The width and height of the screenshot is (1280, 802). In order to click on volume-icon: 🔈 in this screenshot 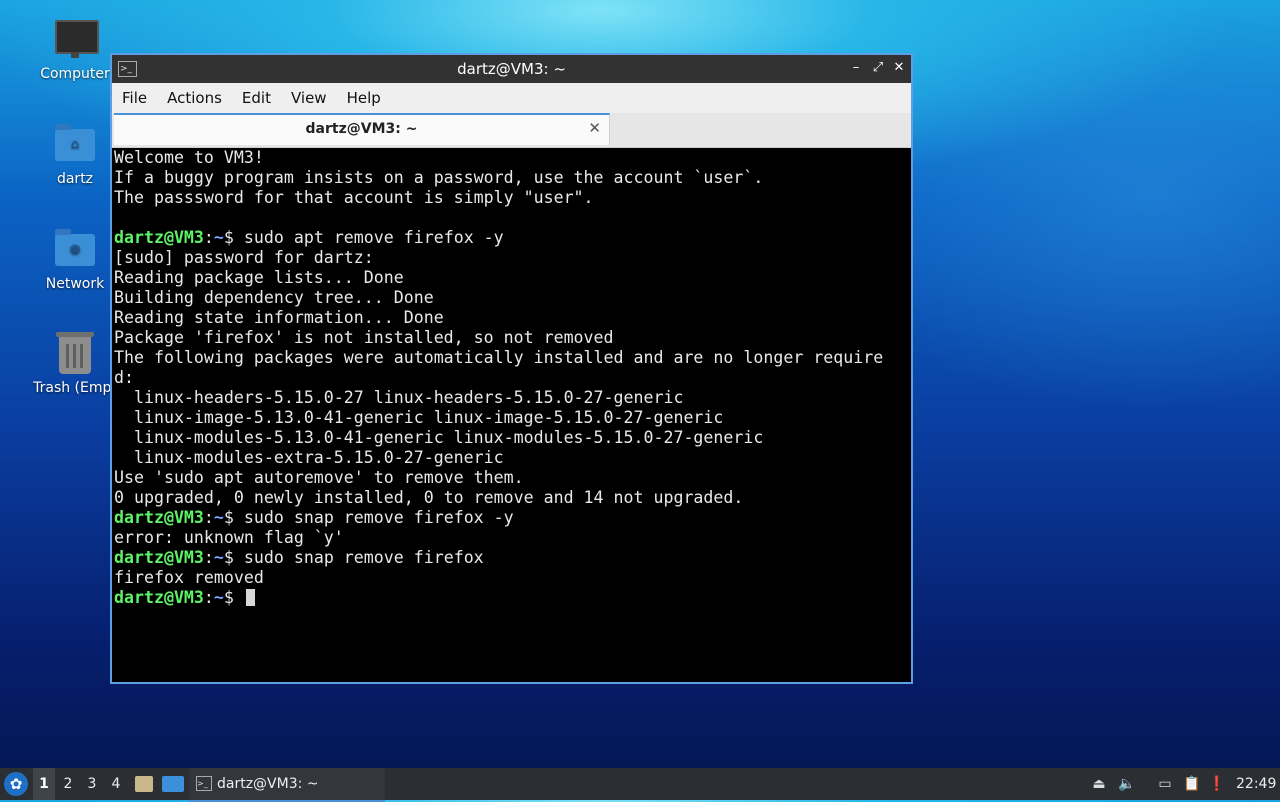, I will do `click(1127, 784)`.